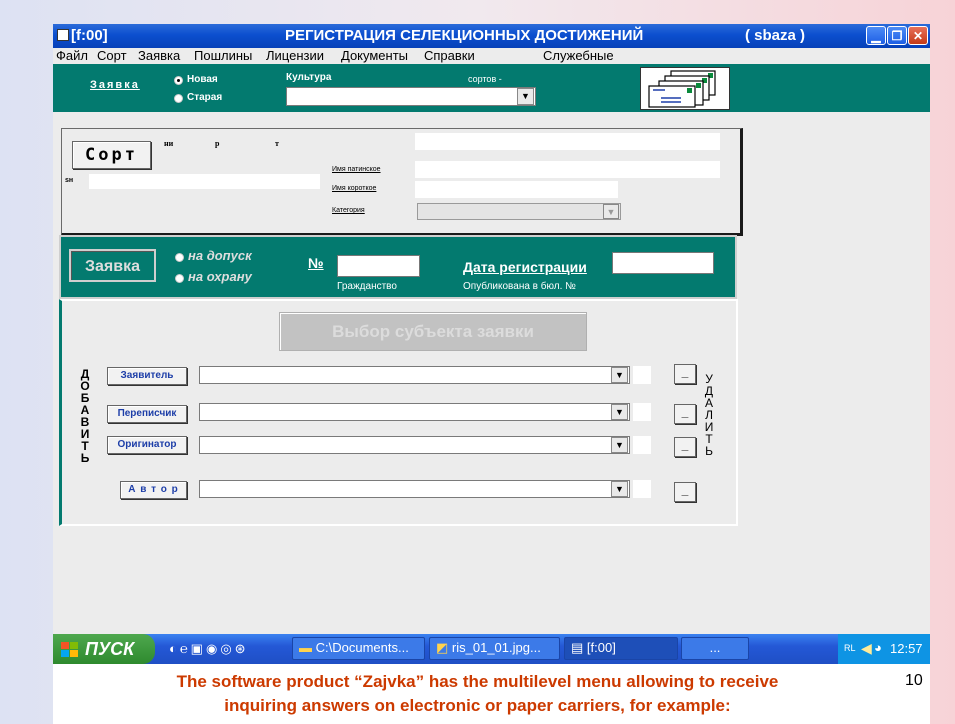 The image size is (955, 724). What do you see at coordinates (147, 445) in the screenshot?
I see `add-originator-button: Оригинатор` at bounding box center [147, 445].